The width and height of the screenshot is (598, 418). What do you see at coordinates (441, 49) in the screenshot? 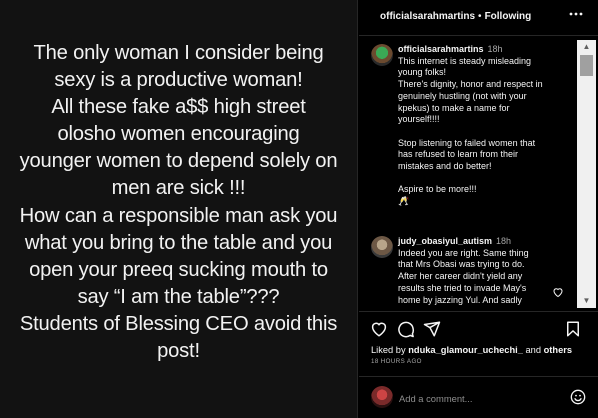
I see `comment-username: officialsarahmartins` at bounding box center [441, 49].